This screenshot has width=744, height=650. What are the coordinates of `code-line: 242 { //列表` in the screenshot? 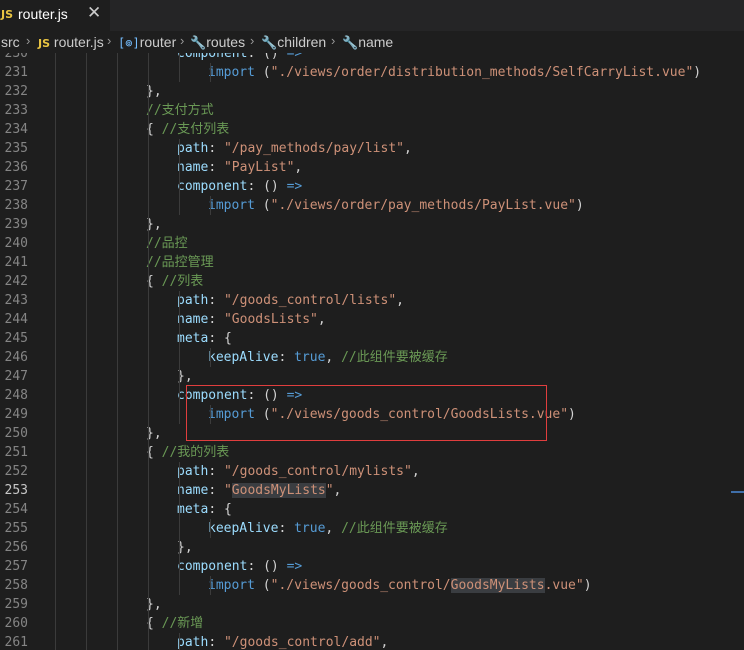 It's located at (372, 281).